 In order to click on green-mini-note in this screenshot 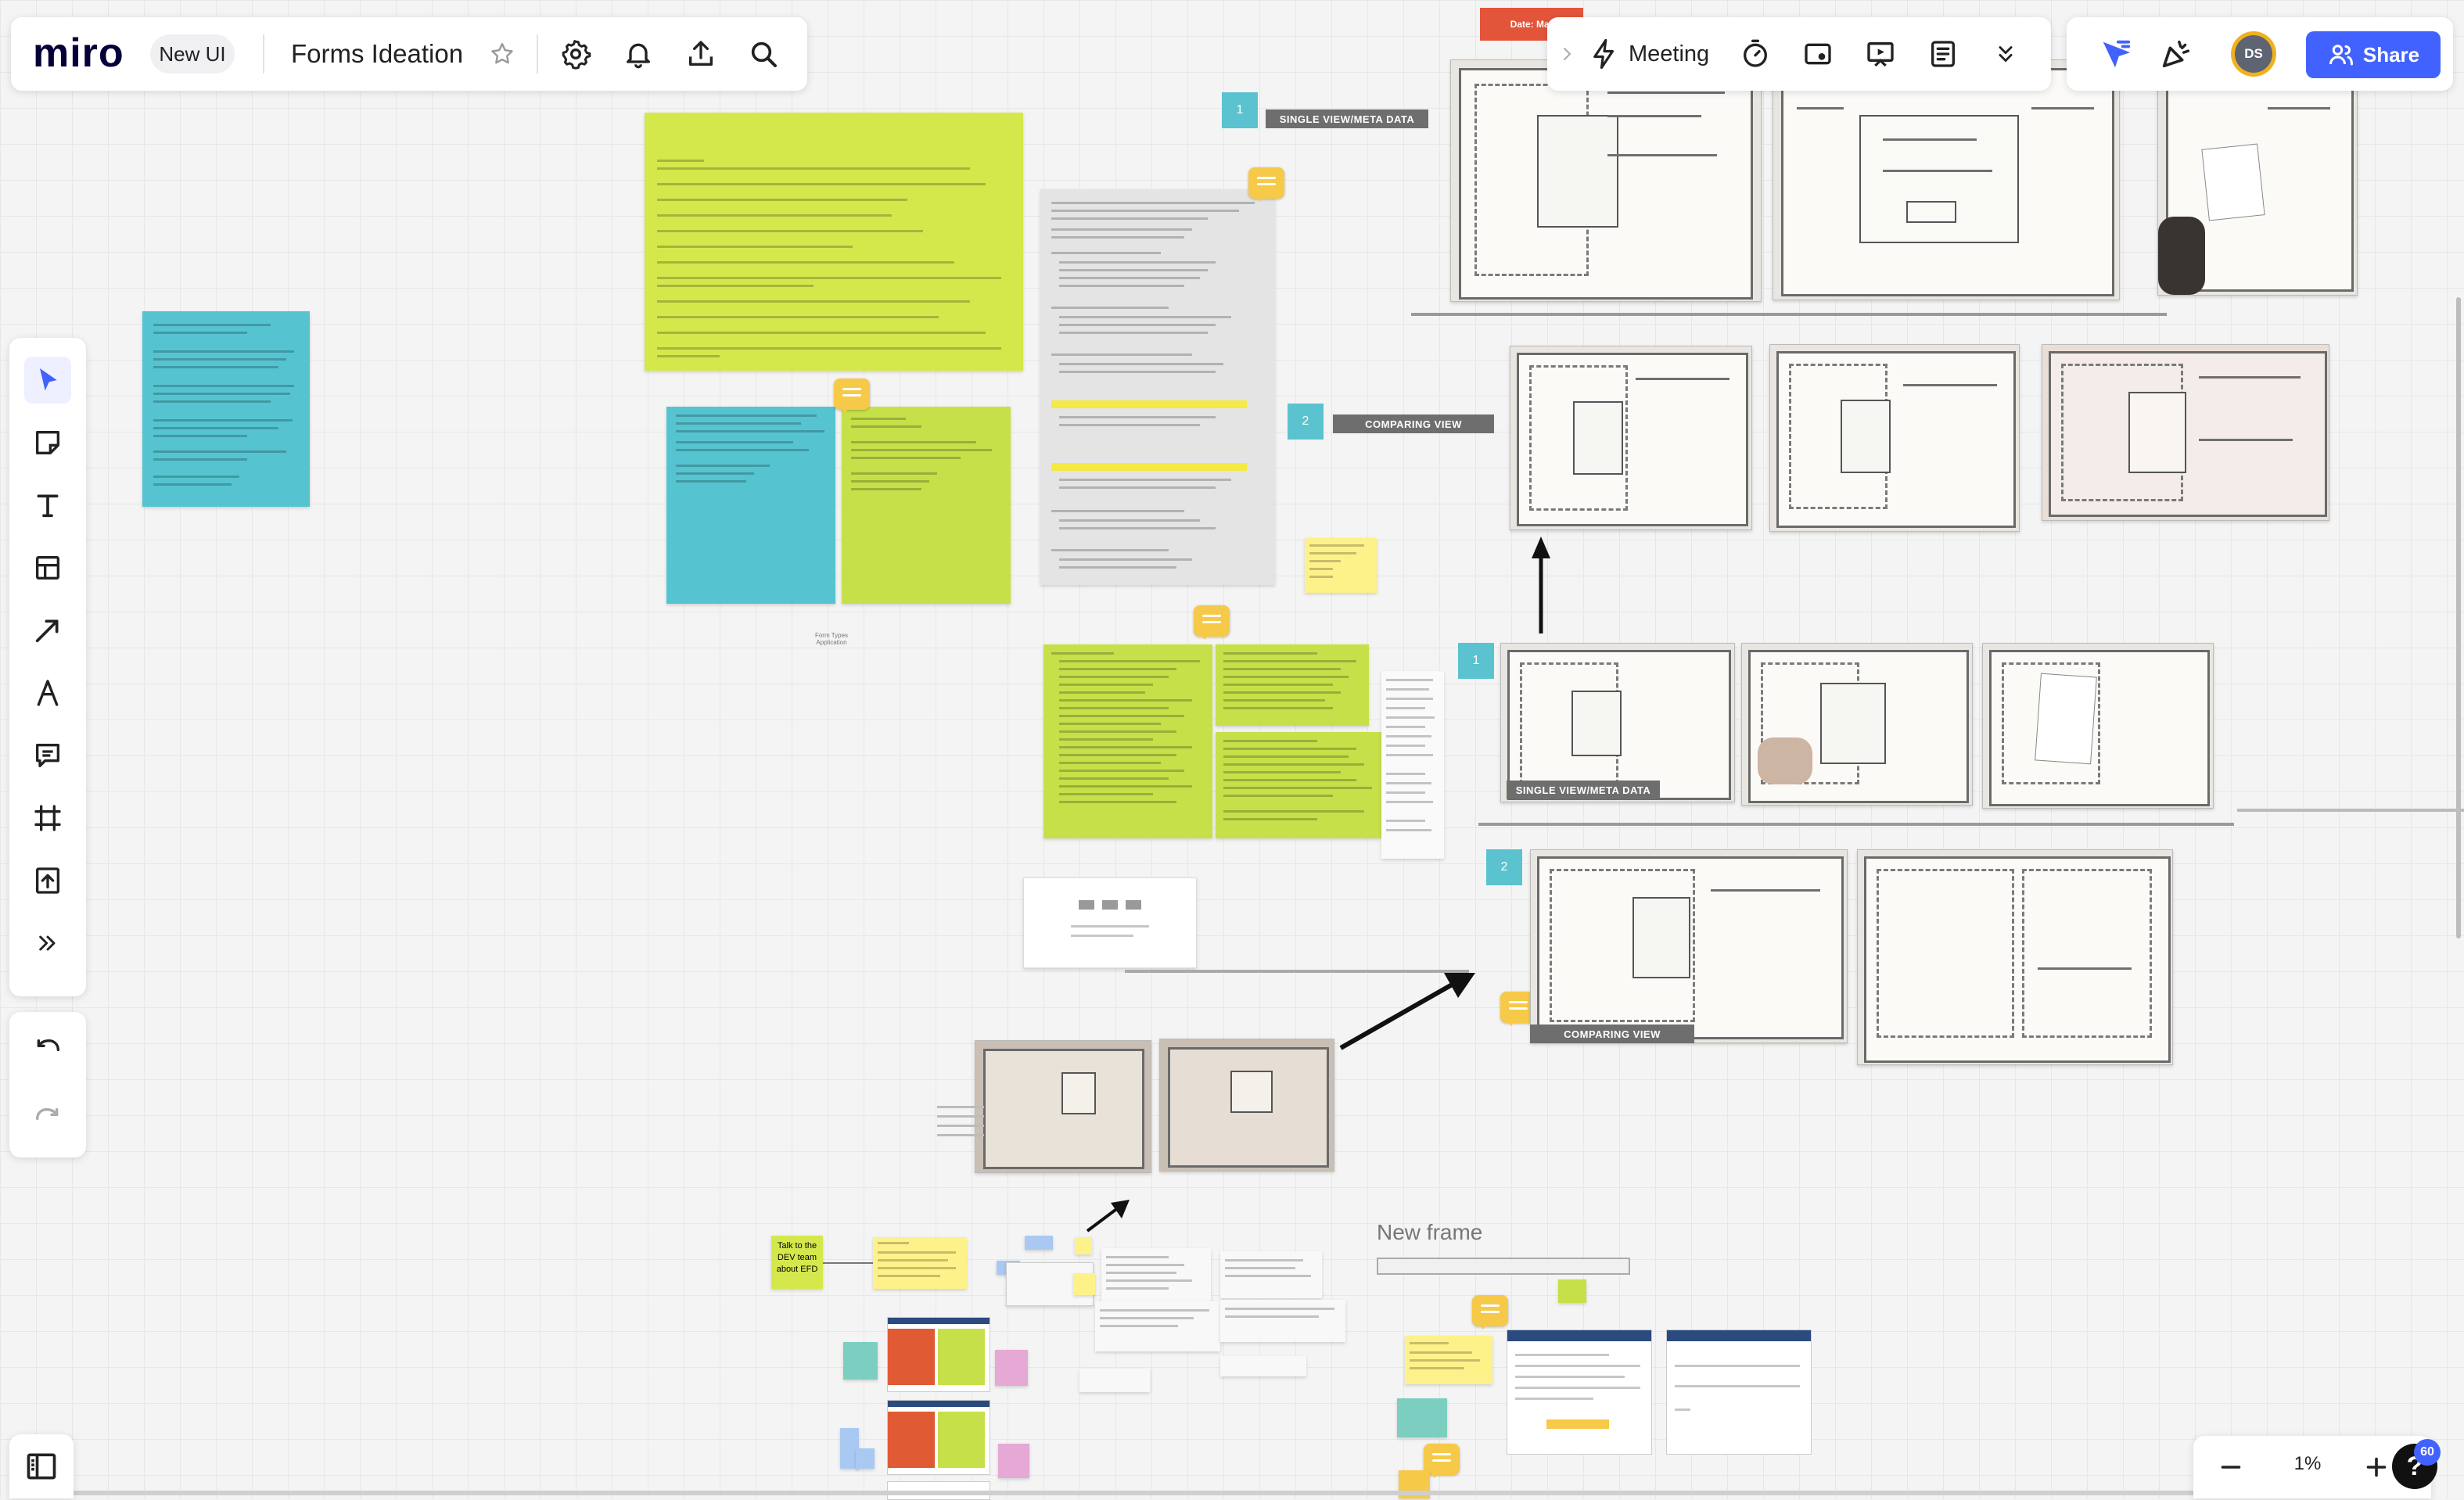, I will do `click(1572, 1291)`.